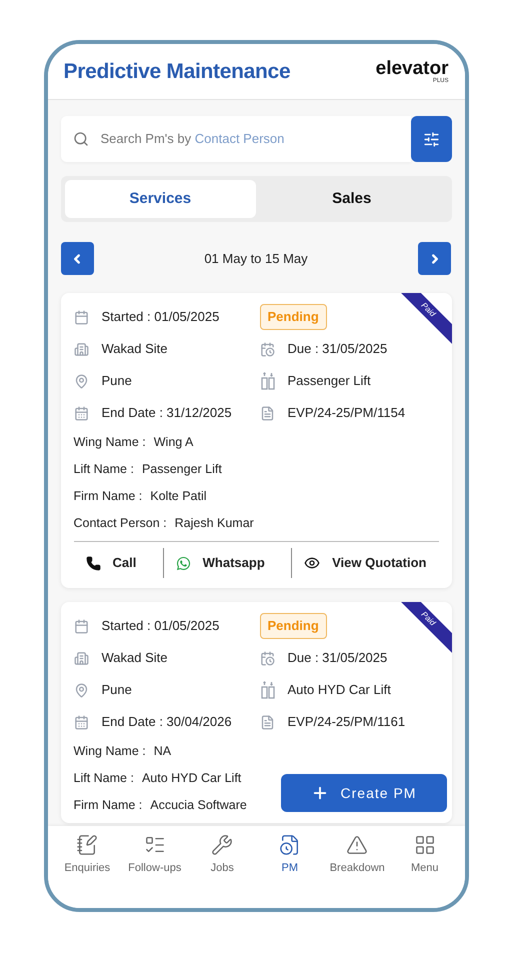 This screenshot has width=512, height=960. I want to click on info-text: Auto HYD Car Lift, so click(339, 690).